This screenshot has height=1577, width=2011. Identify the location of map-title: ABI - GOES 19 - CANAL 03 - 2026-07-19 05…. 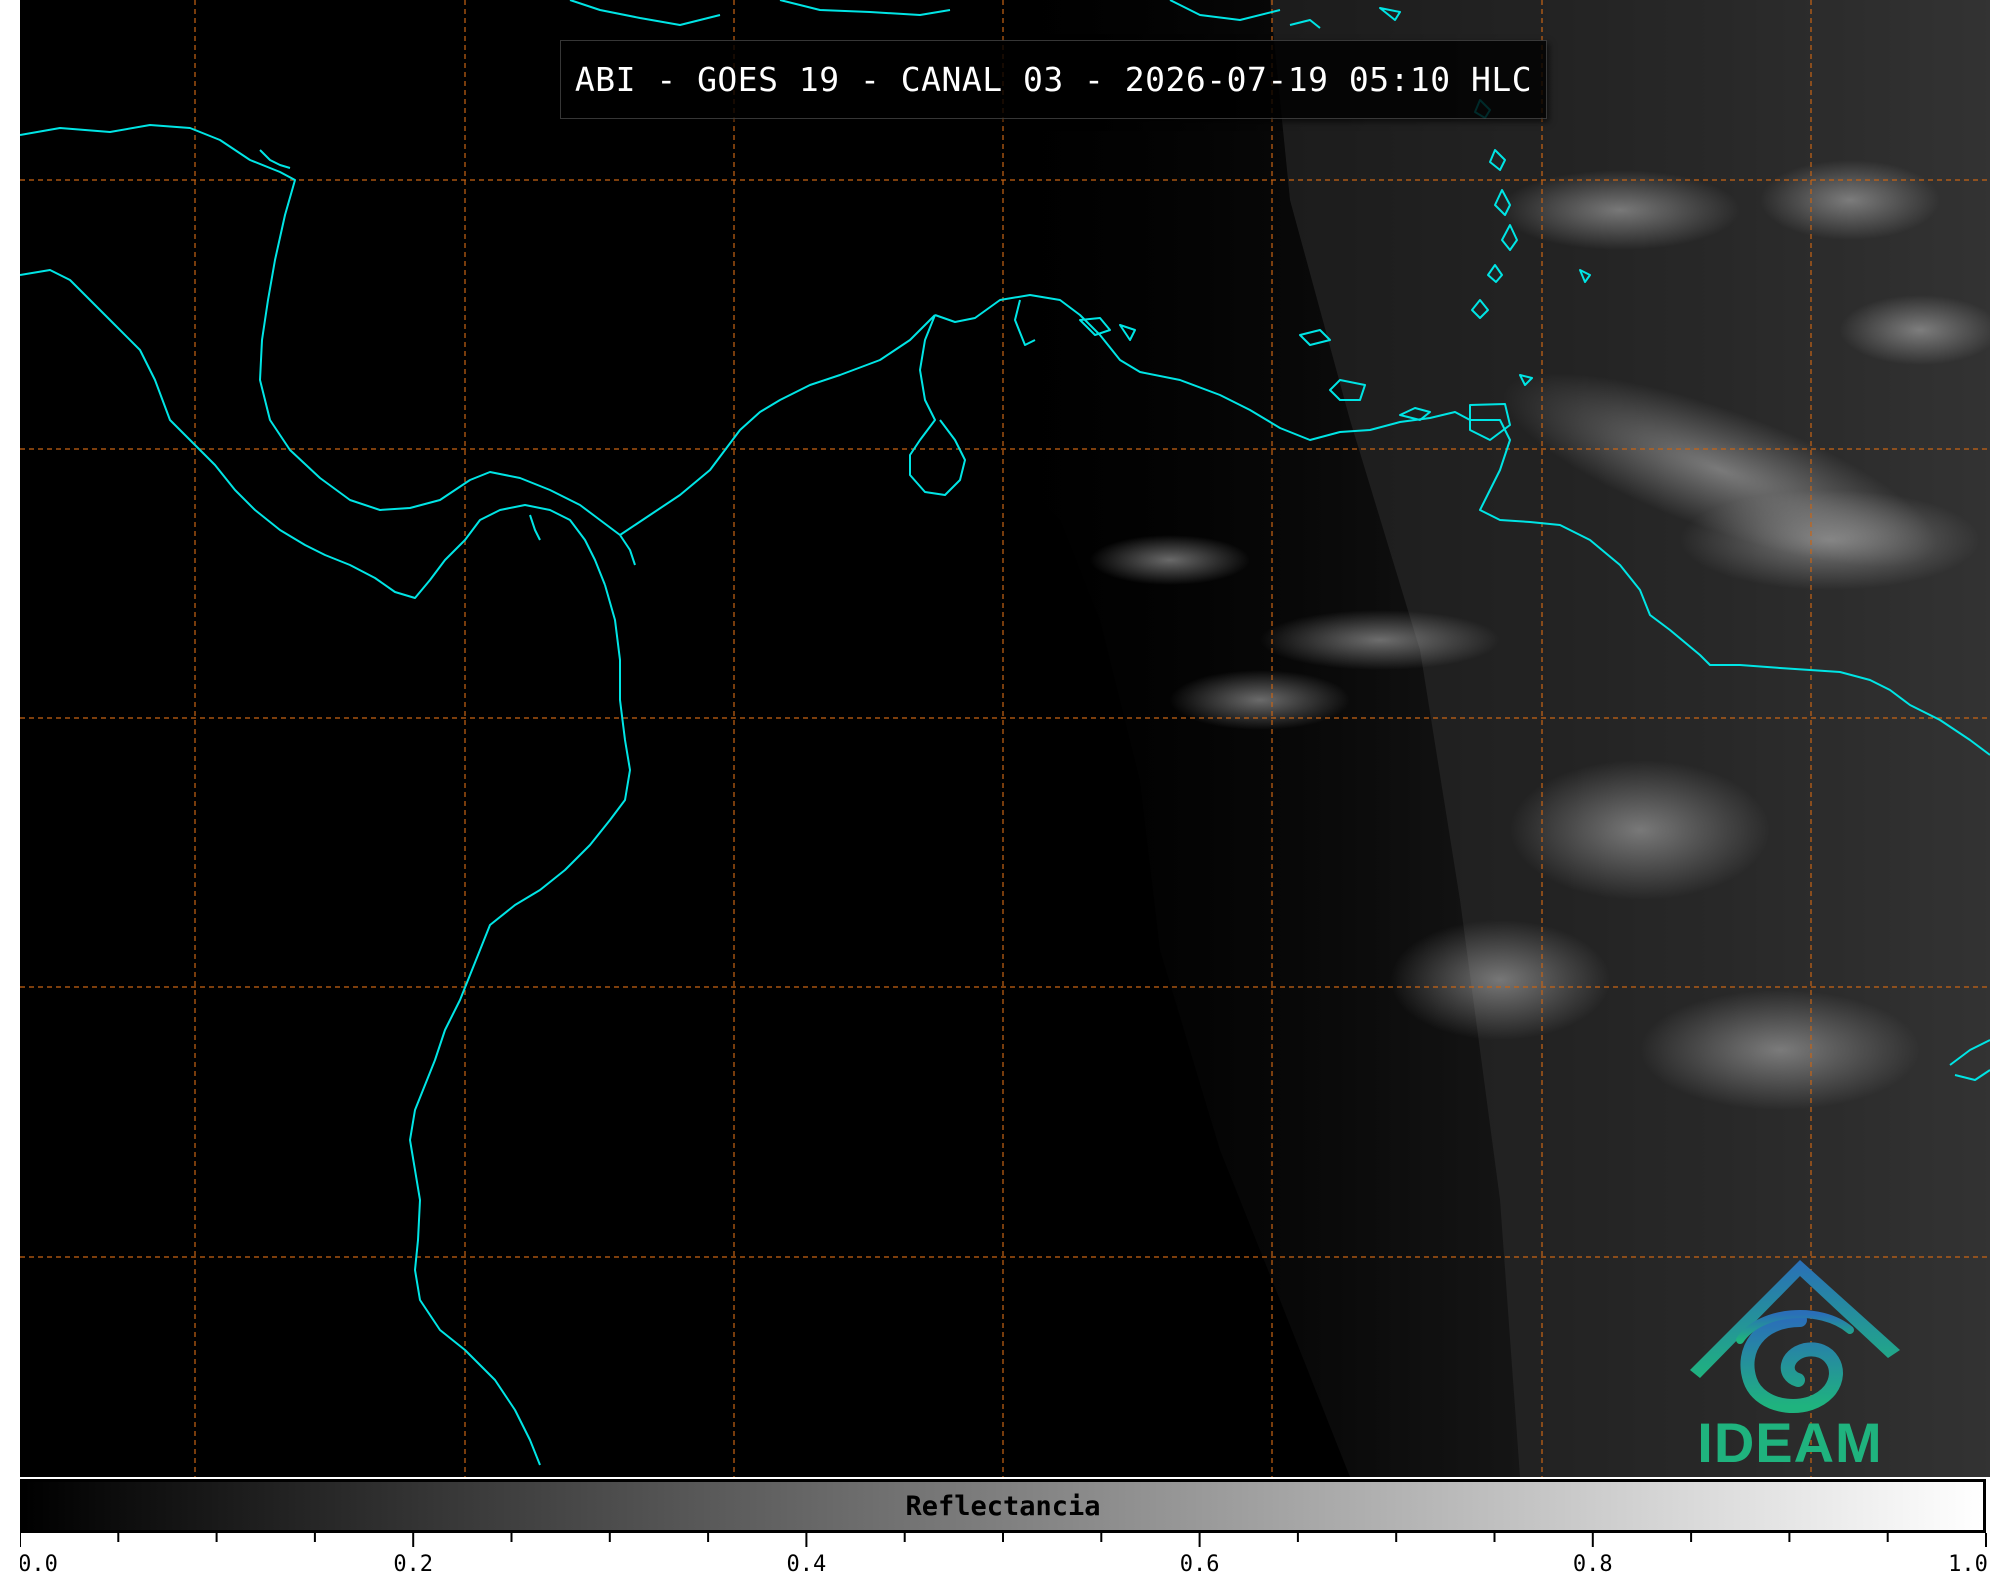
(1053, 79).